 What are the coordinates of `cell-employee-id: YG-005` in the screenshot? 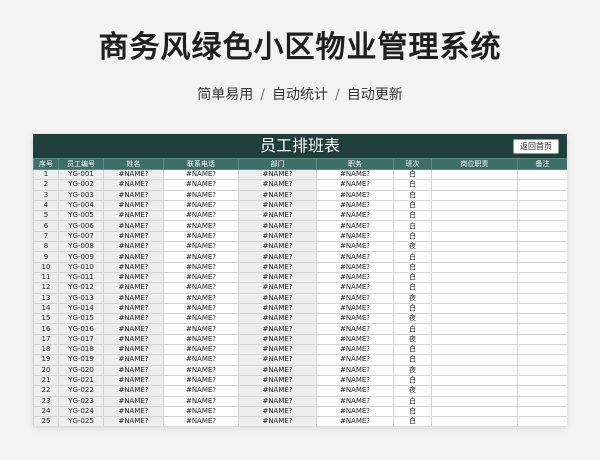 It's located at (81, 216).